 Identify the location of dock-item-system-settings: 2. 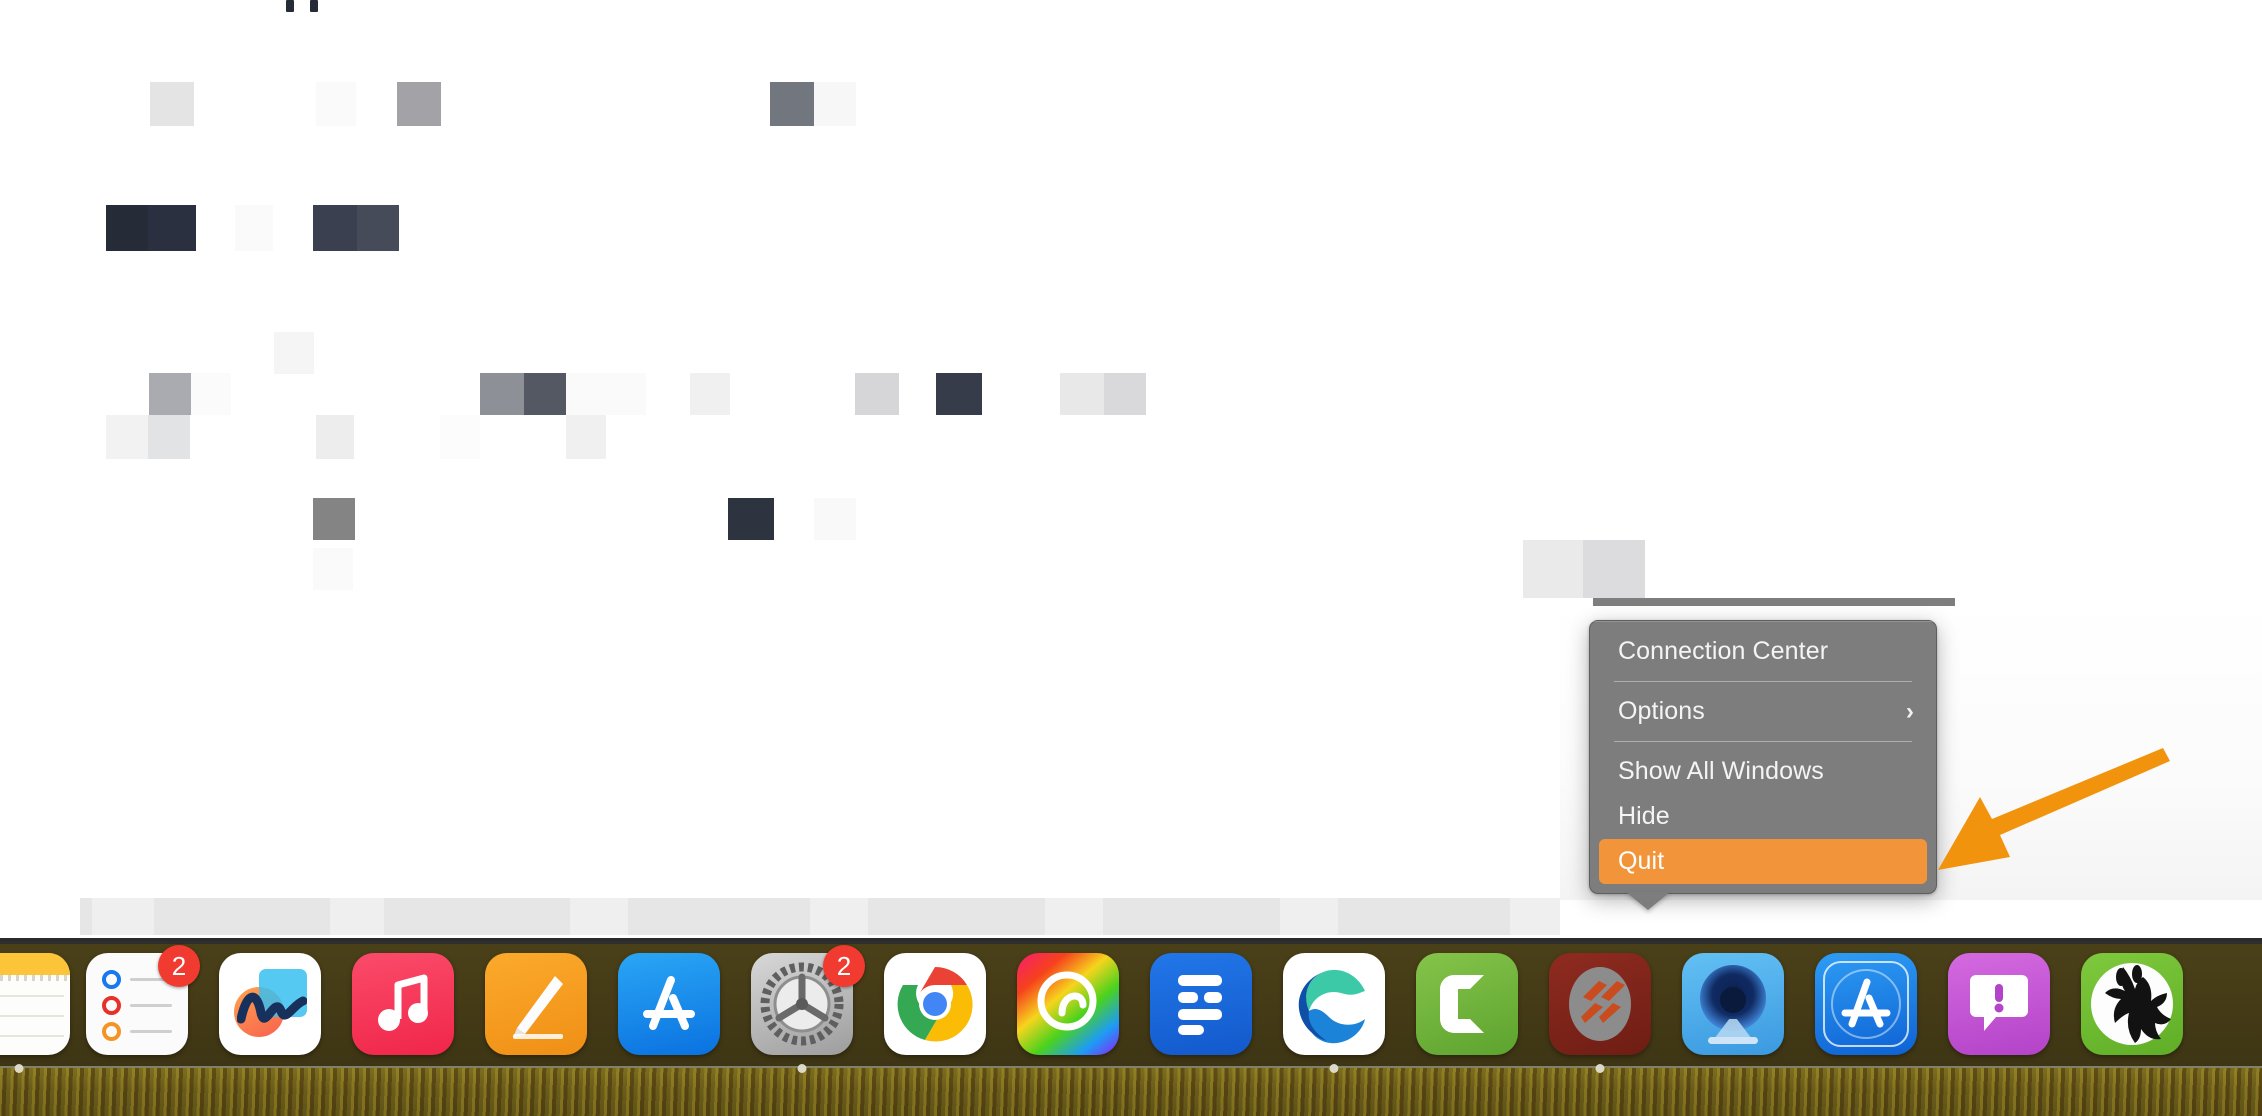
(808, 1009).